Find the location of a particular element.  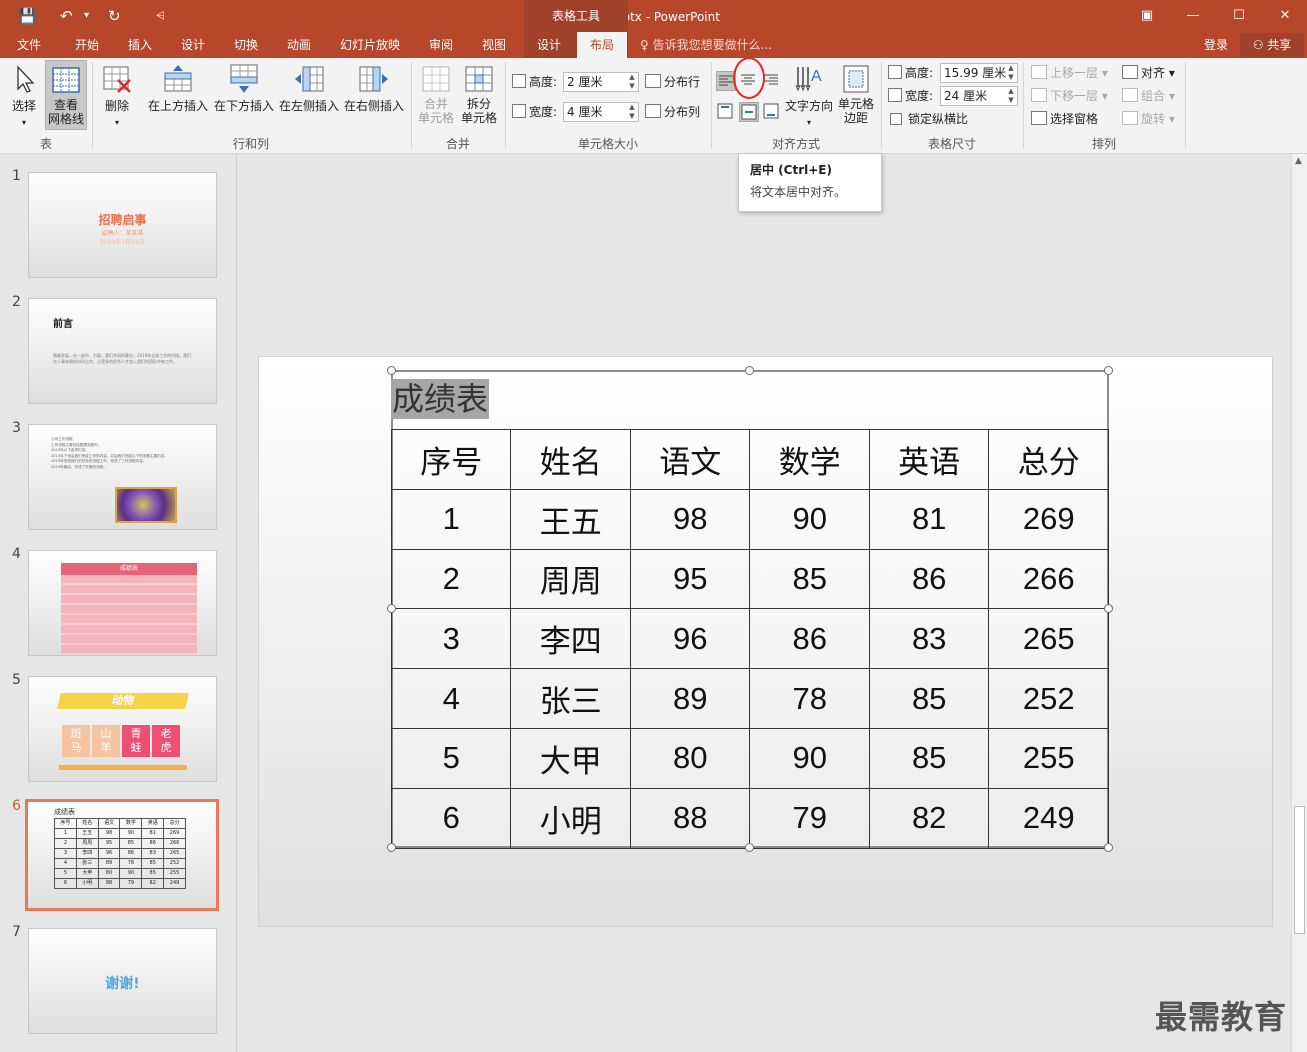

table-cell: 265 is located at coordinates (1048, 639).